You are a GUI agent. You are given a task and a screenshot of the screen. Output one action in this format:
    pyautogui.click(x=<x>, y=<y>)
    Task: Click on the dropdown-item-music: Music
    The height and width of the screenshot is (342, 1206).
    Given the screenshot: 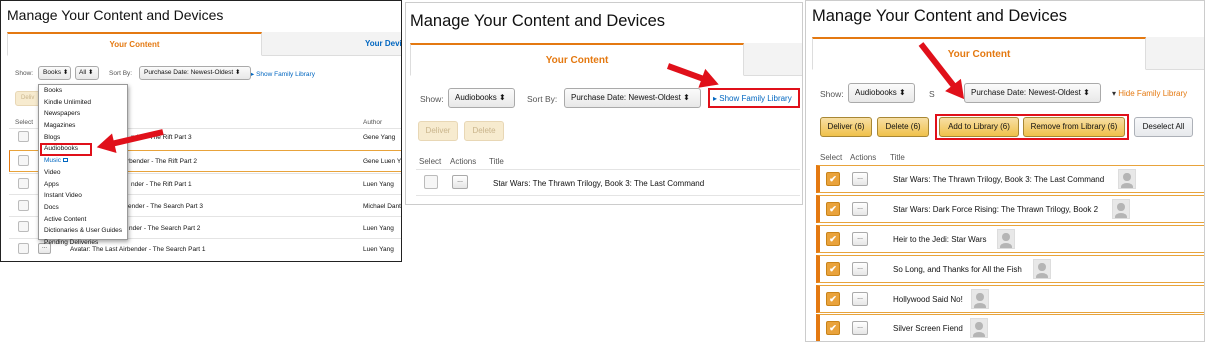 What is the action you would take?
    pyautogui.click(x=83, y=161)
    